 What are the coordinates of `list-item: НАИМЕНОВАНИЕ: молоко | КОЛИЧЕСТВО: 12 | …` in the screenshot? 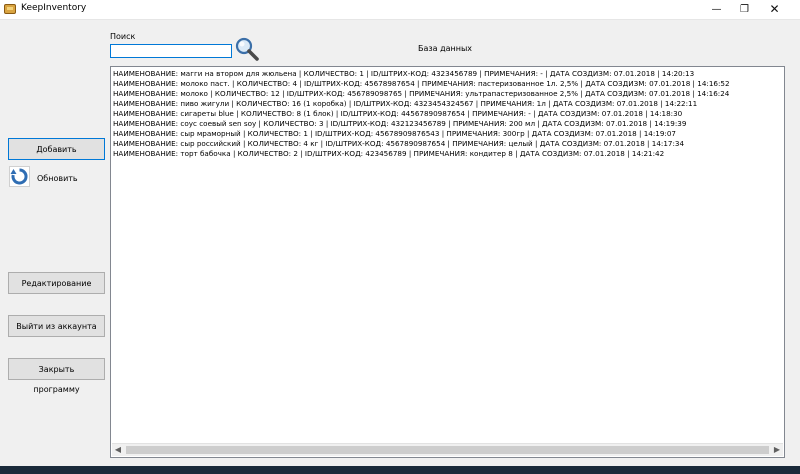 It's located at (447, 94).